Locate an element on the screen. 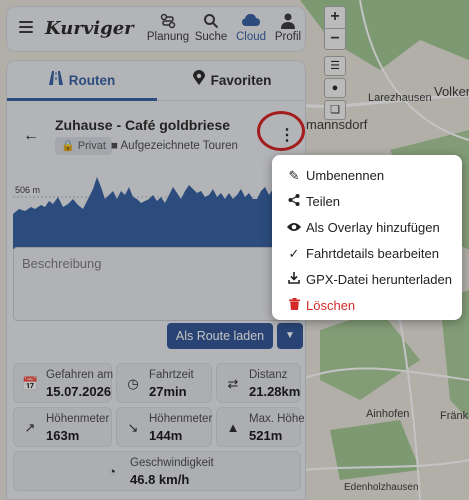 The width and height of the screenshot is (469, 500). menu-item-label: Löschen is located at coordinates (331, 305).